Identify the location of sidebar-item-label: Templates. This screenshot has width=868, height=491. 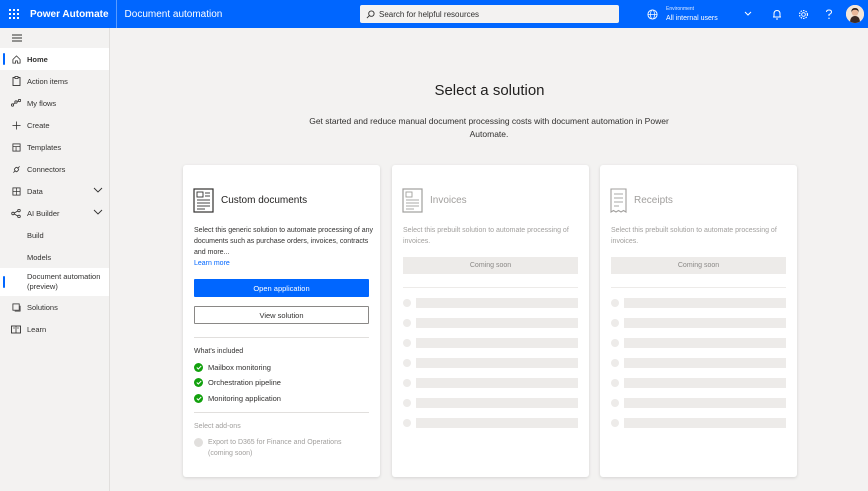
(44, 147).